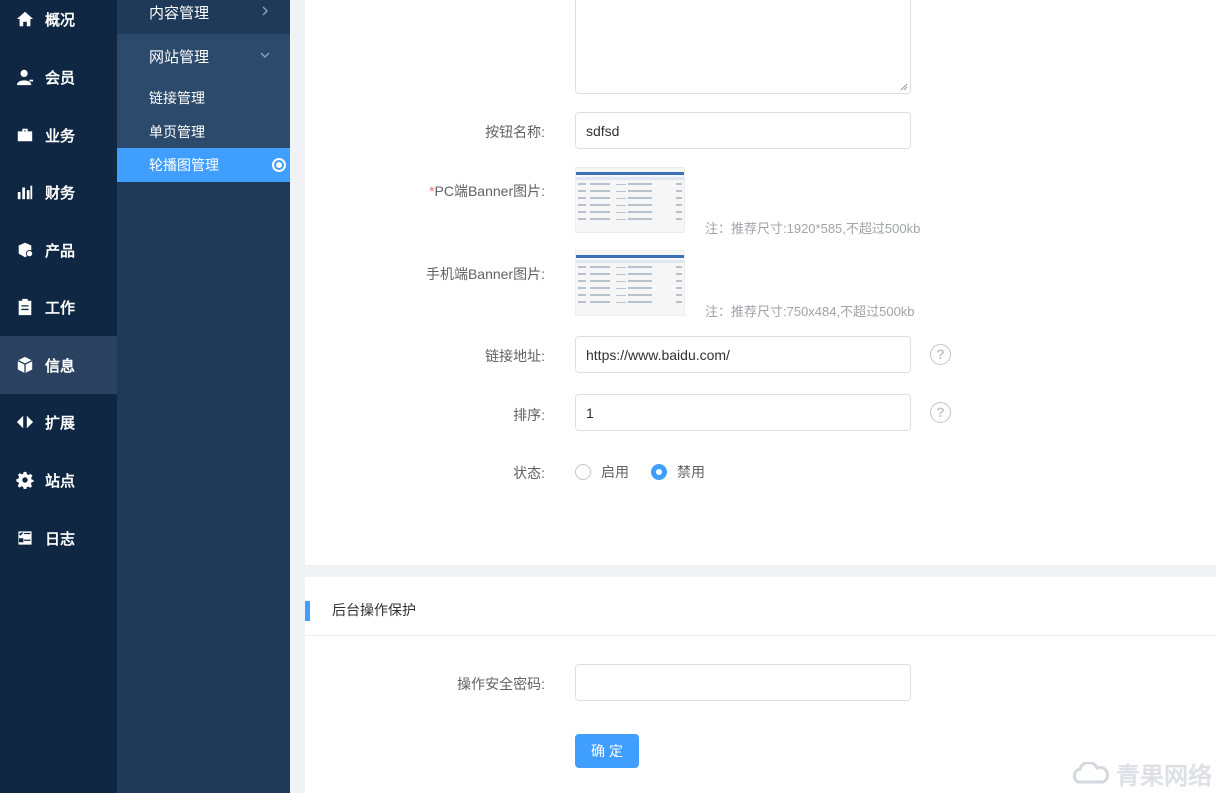 This screenshot has width=1216, height=793. Describe the element at coordinates (374, 610) in the screenshot. I see `section-title: 后台操作保护` at that location.